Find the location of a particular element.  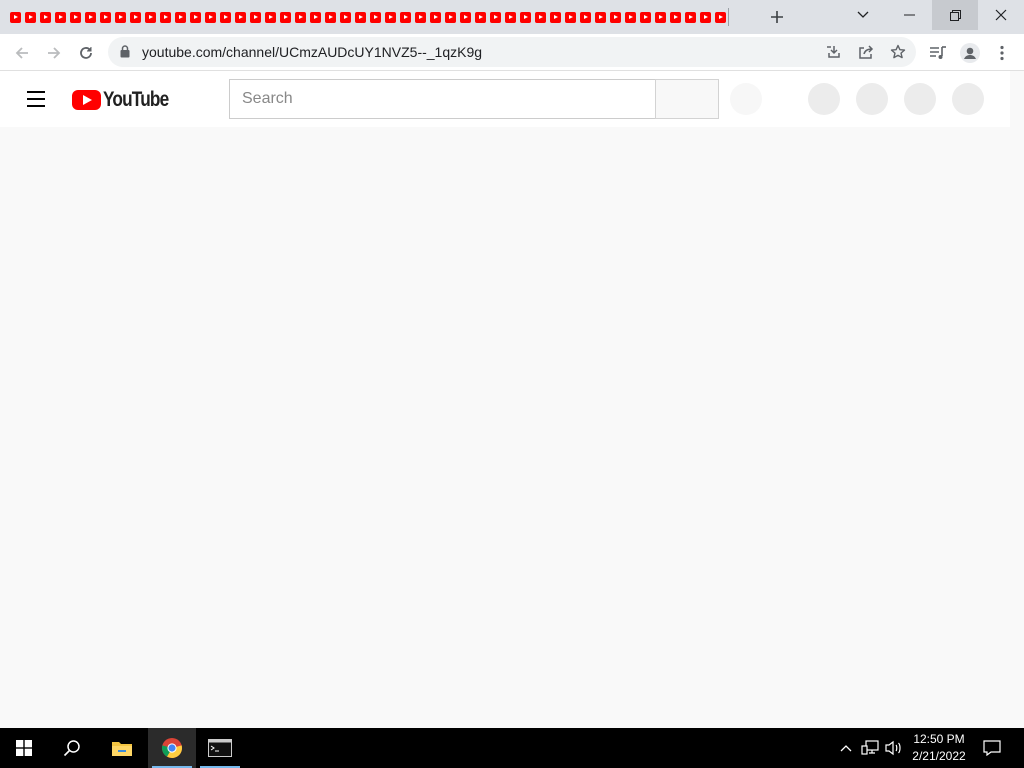

youtube-masthead: YouTube is located at coordinates (505, 99).